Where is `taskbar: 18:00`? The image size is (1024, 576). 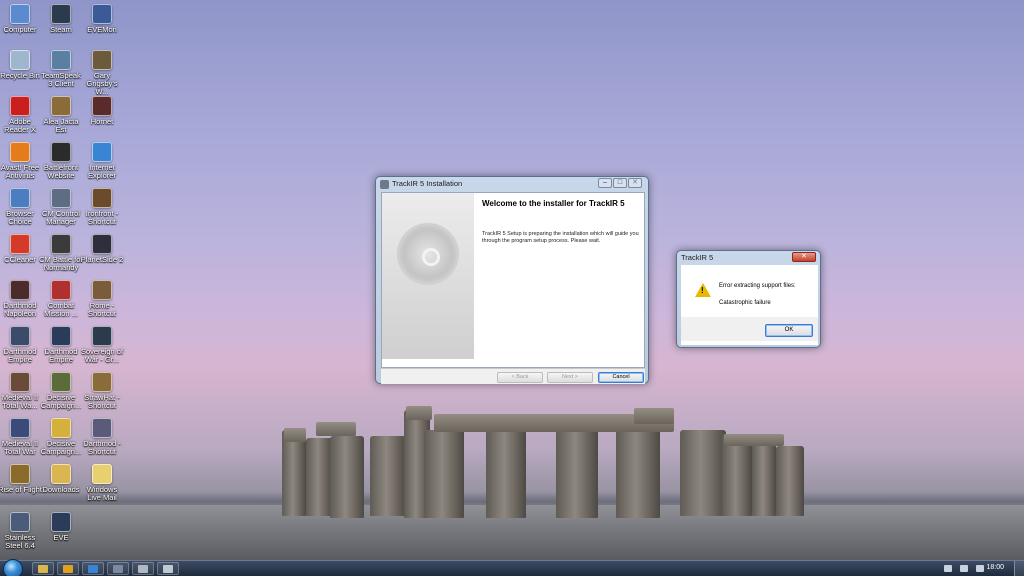 taskbar: 18:00 is located at coordinates (512, 567).